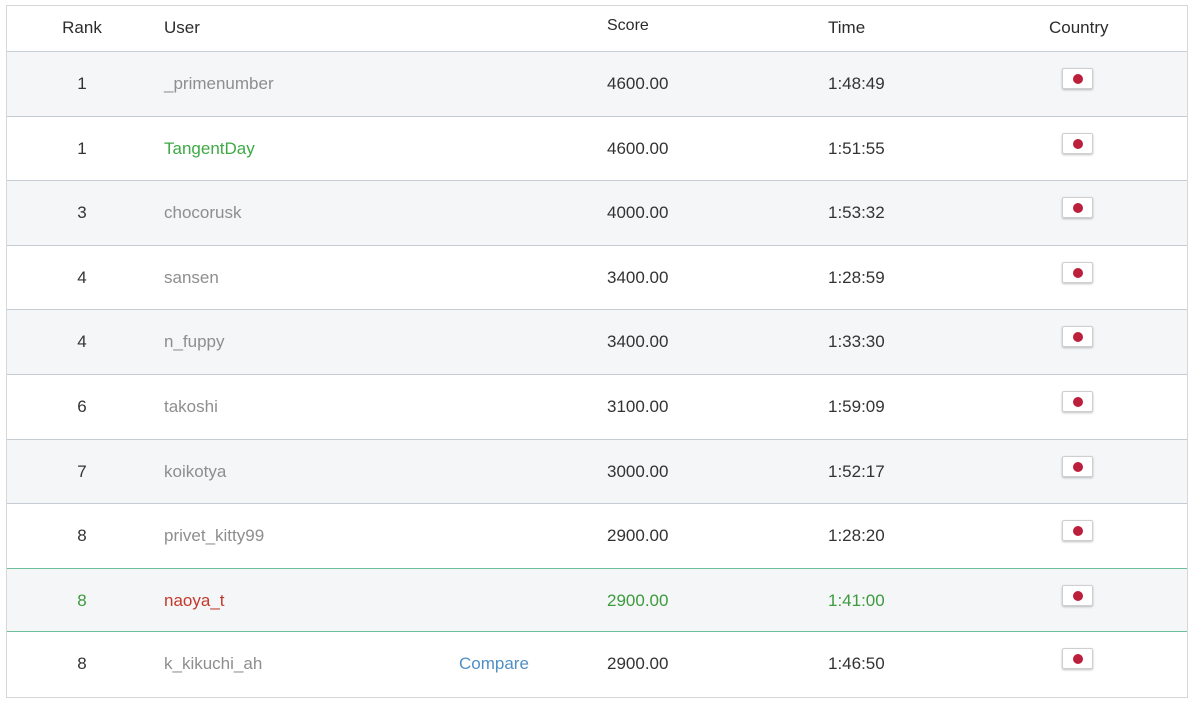 This screenshot has width=1200, height=713. Describe the element at coordinates (856, 277) in the screenshot. I see `time-cell: 1:28:59` at that location.